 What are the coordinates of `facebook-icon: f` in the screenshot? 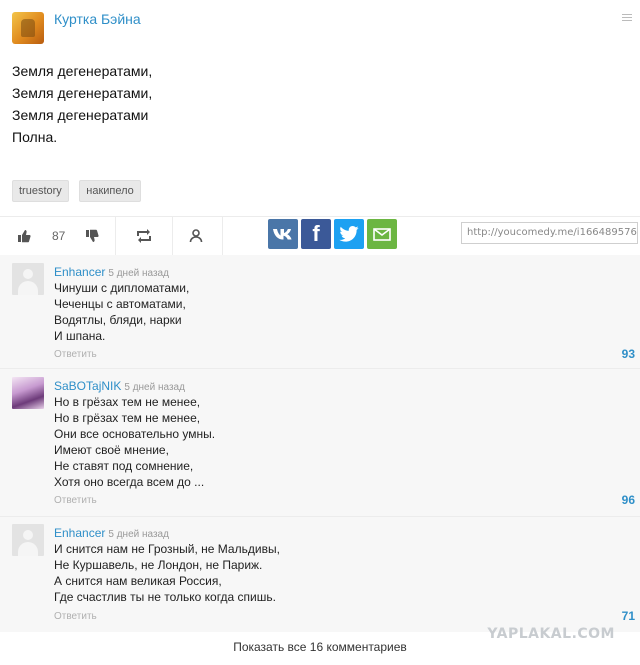 It's located at (316, 233).